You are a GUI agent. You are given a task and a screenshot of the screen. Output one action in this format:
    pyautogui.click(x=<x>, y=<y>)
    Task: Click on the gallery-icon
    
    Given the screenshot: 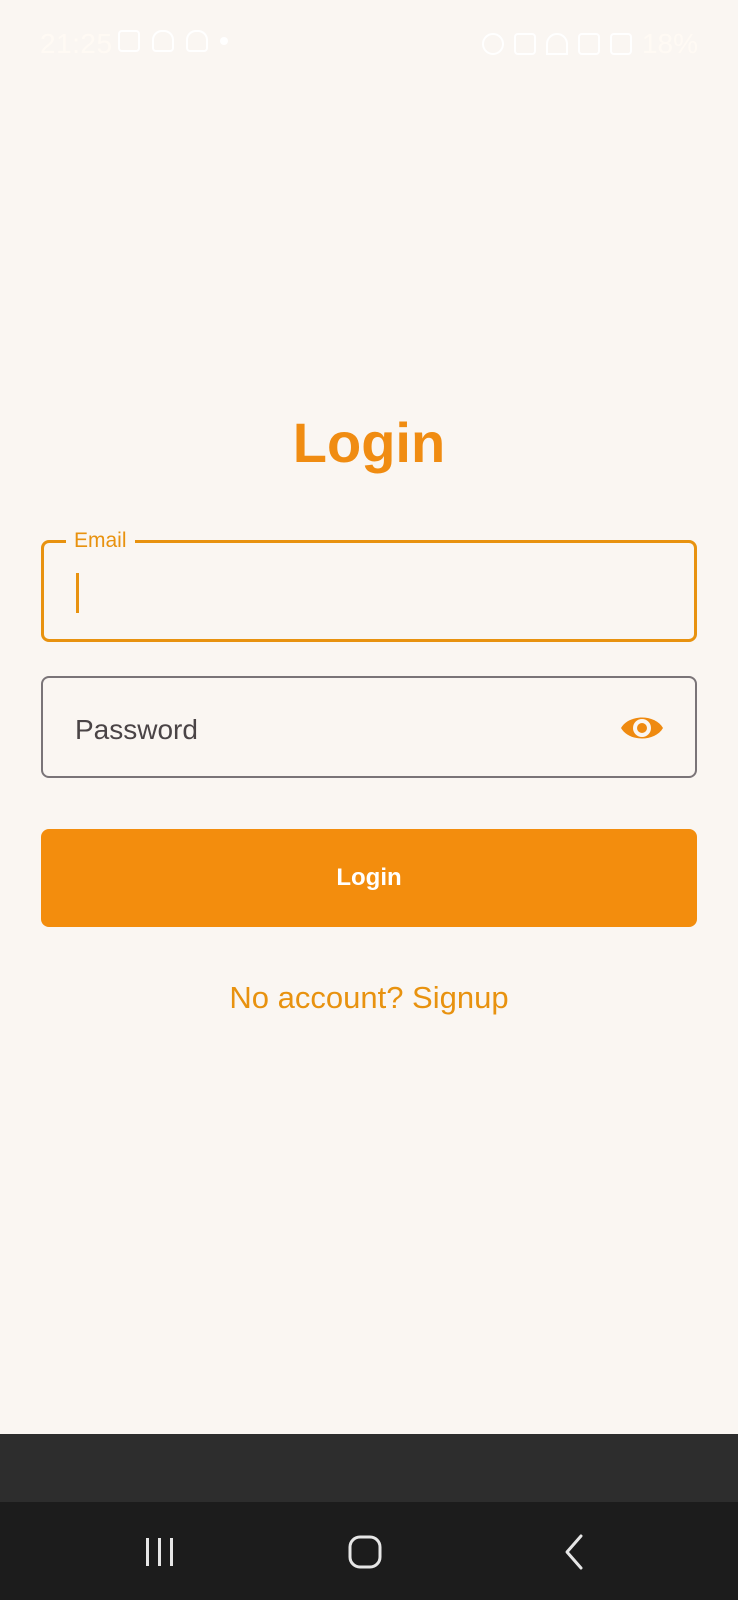 What is the action you would take?
    pyautogui.click(x=129, y=41)
    